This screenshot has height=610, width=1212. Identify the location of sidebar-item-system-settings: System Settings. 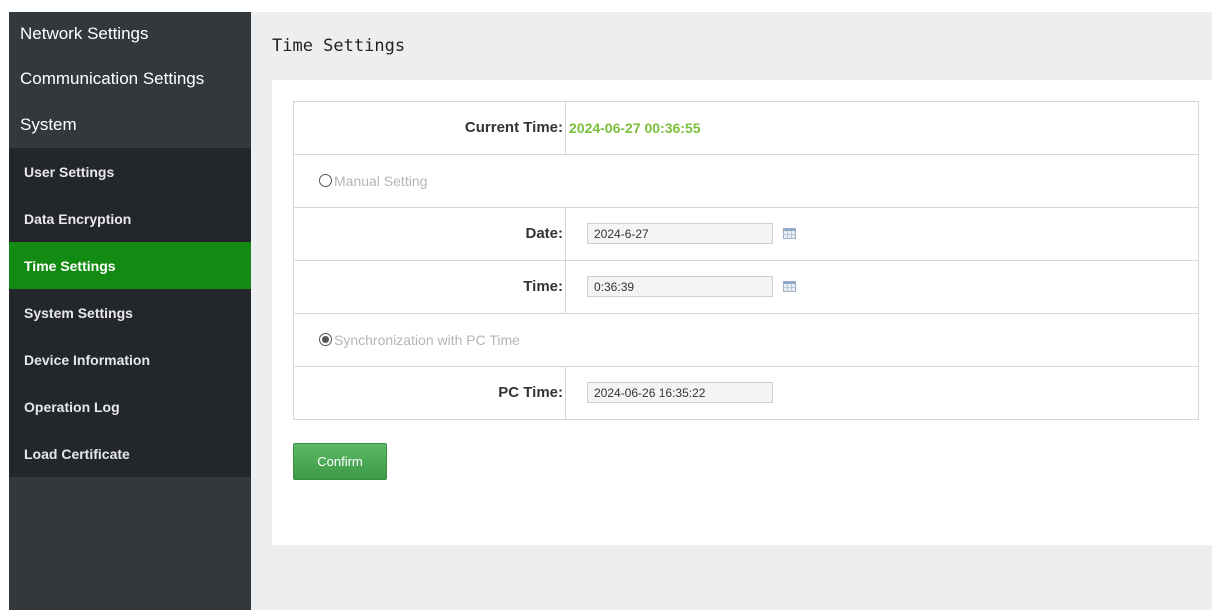
(130, 312).